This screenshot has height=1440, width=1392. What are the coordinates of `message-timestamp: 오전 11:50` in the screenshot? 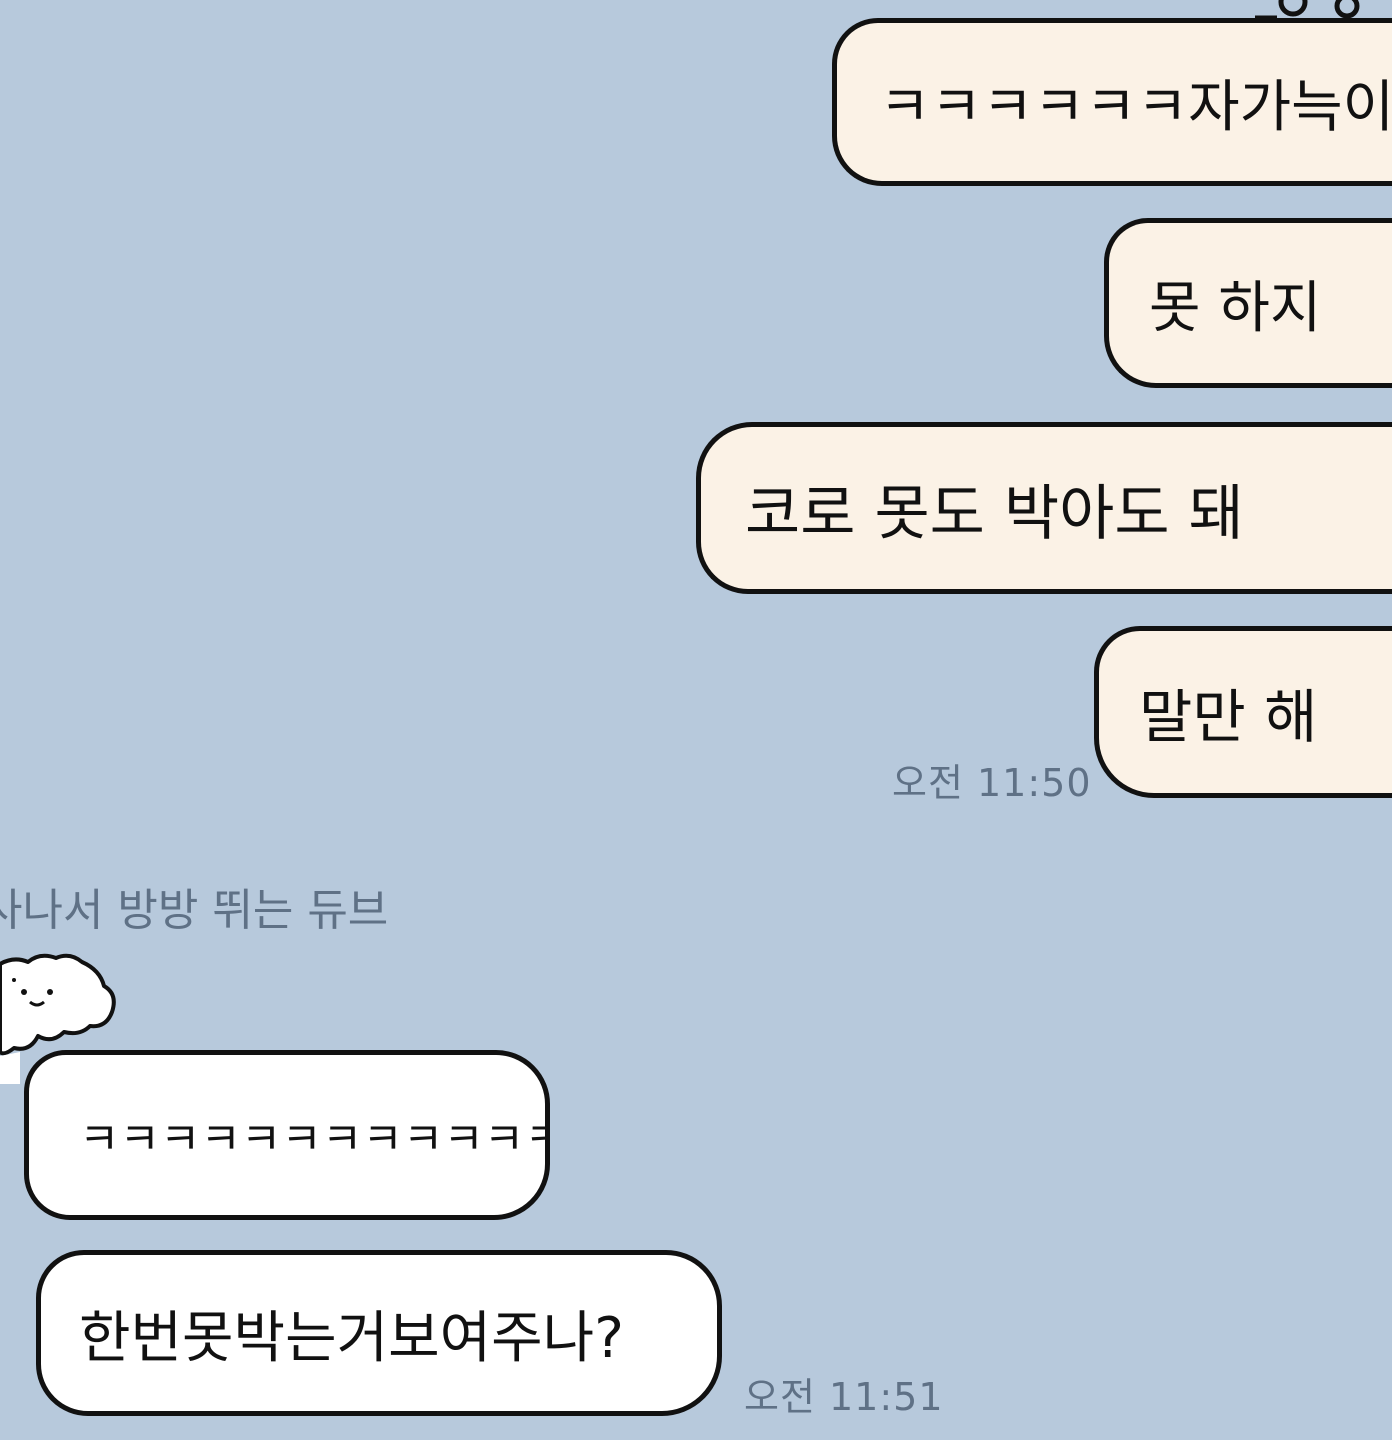 It's located at (992, 783).